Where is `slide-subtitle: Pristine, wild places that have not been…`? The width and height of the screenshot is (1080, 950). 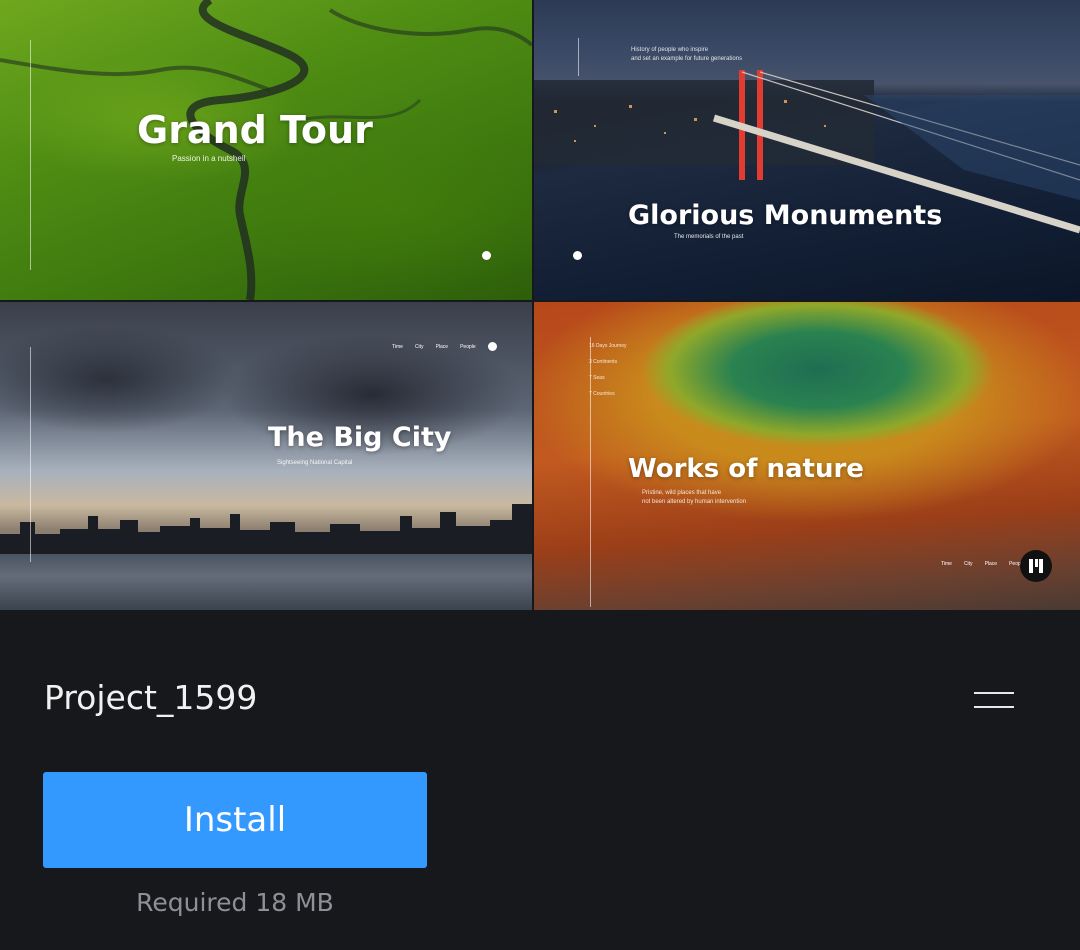 slide-subtitle: Pristine, wild places that have not been… is located at coordinates (694, 497).